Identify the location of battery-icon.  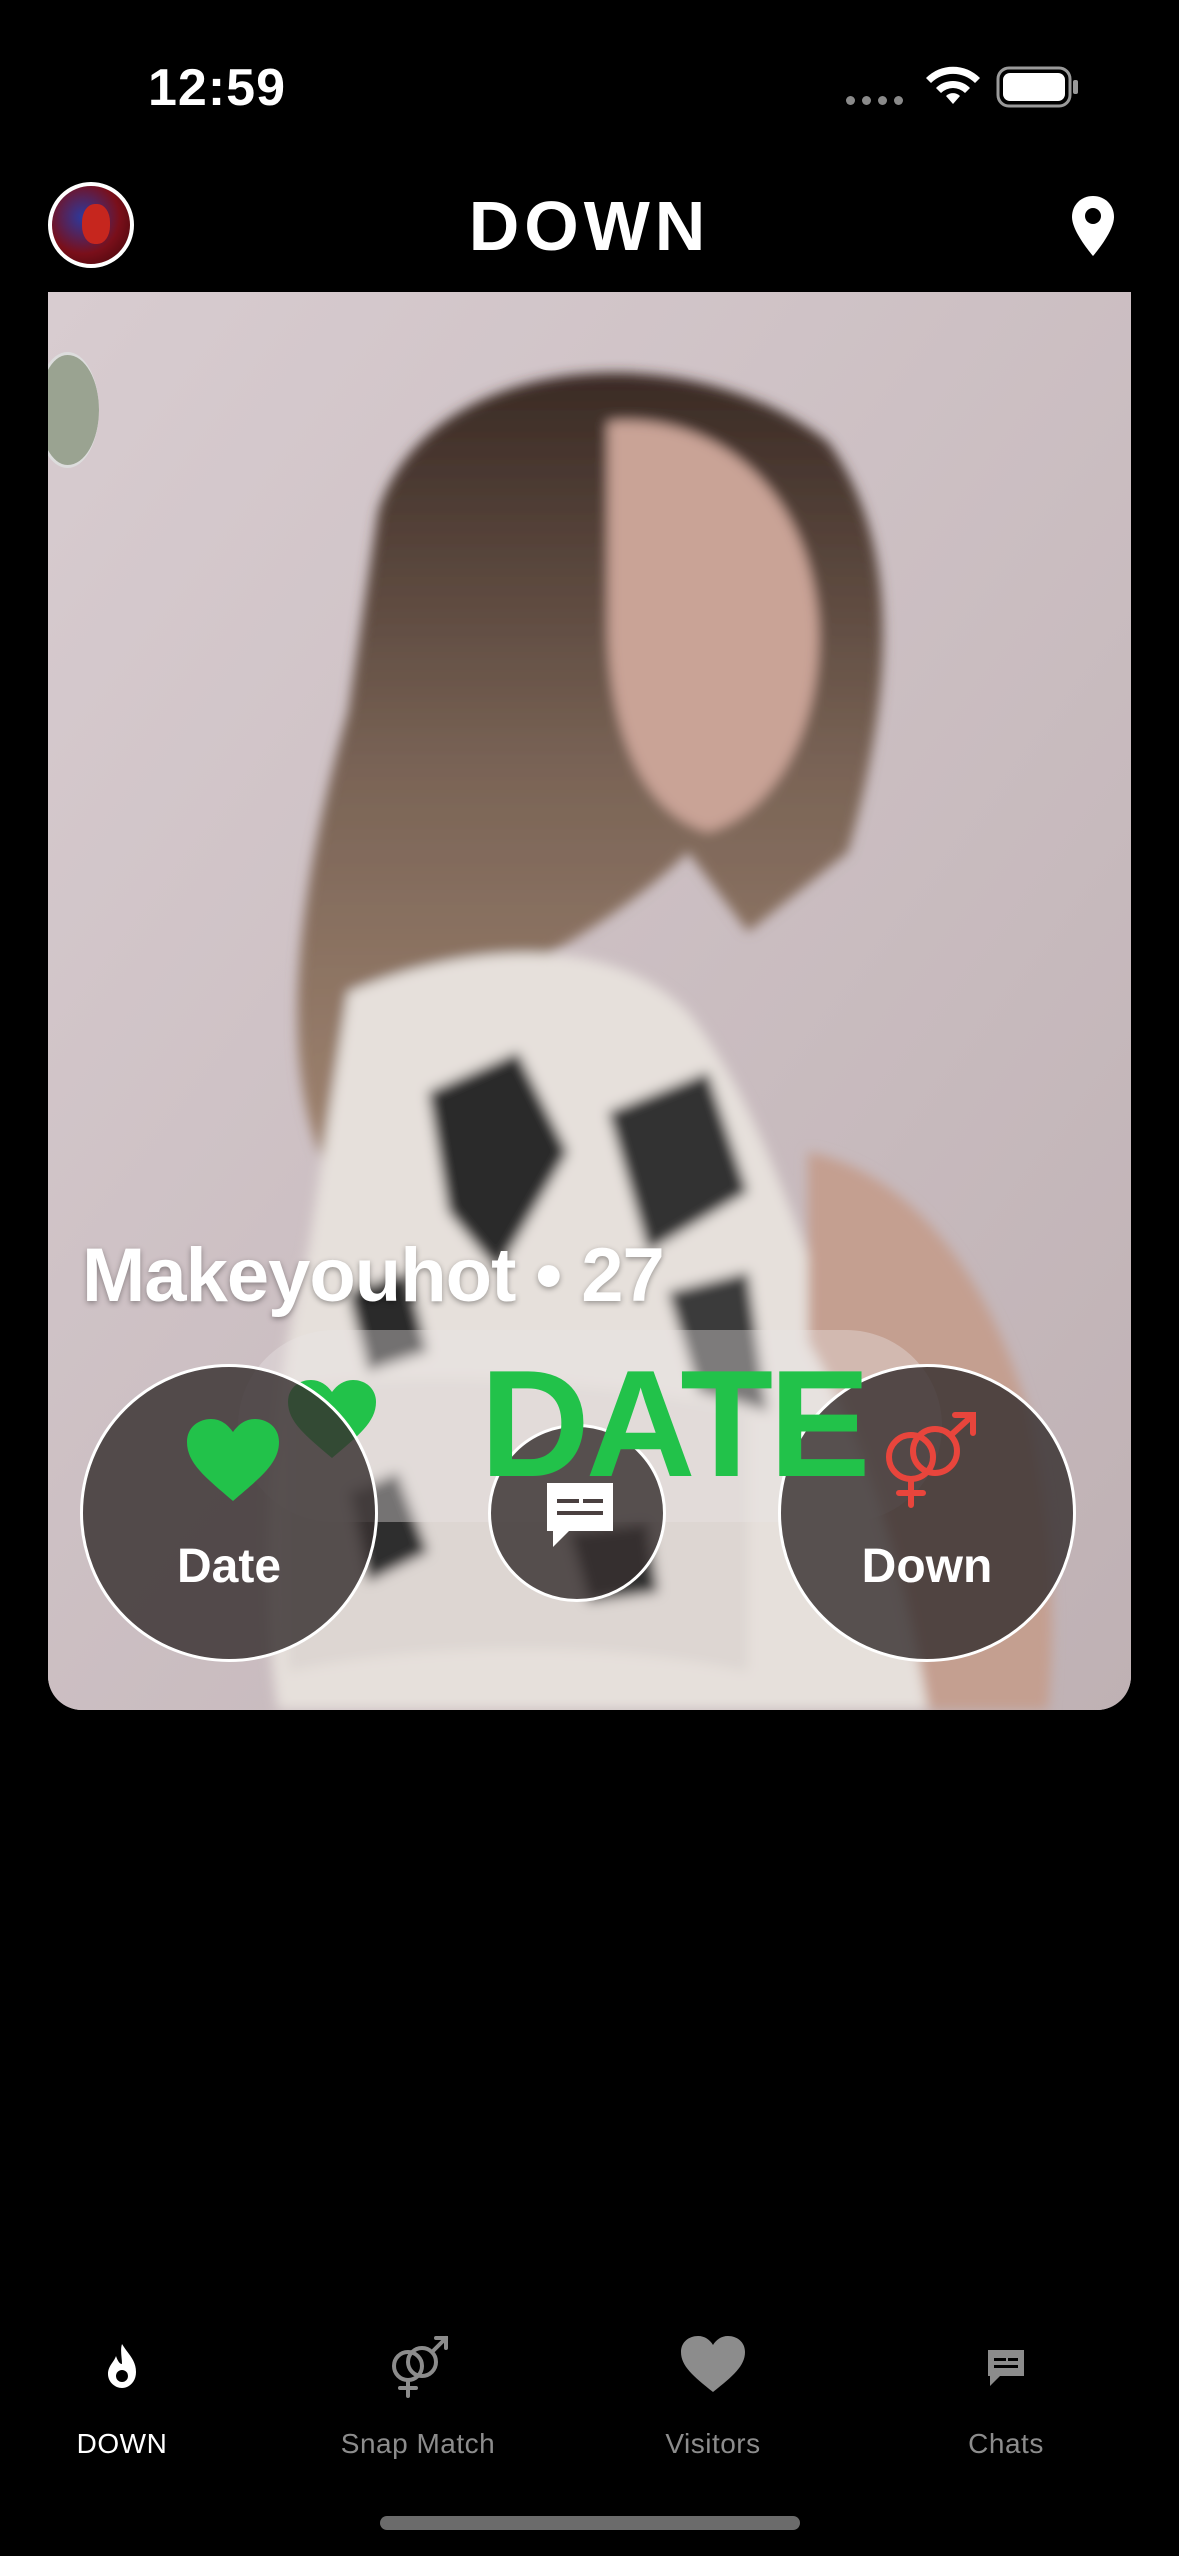
(1037, 87).